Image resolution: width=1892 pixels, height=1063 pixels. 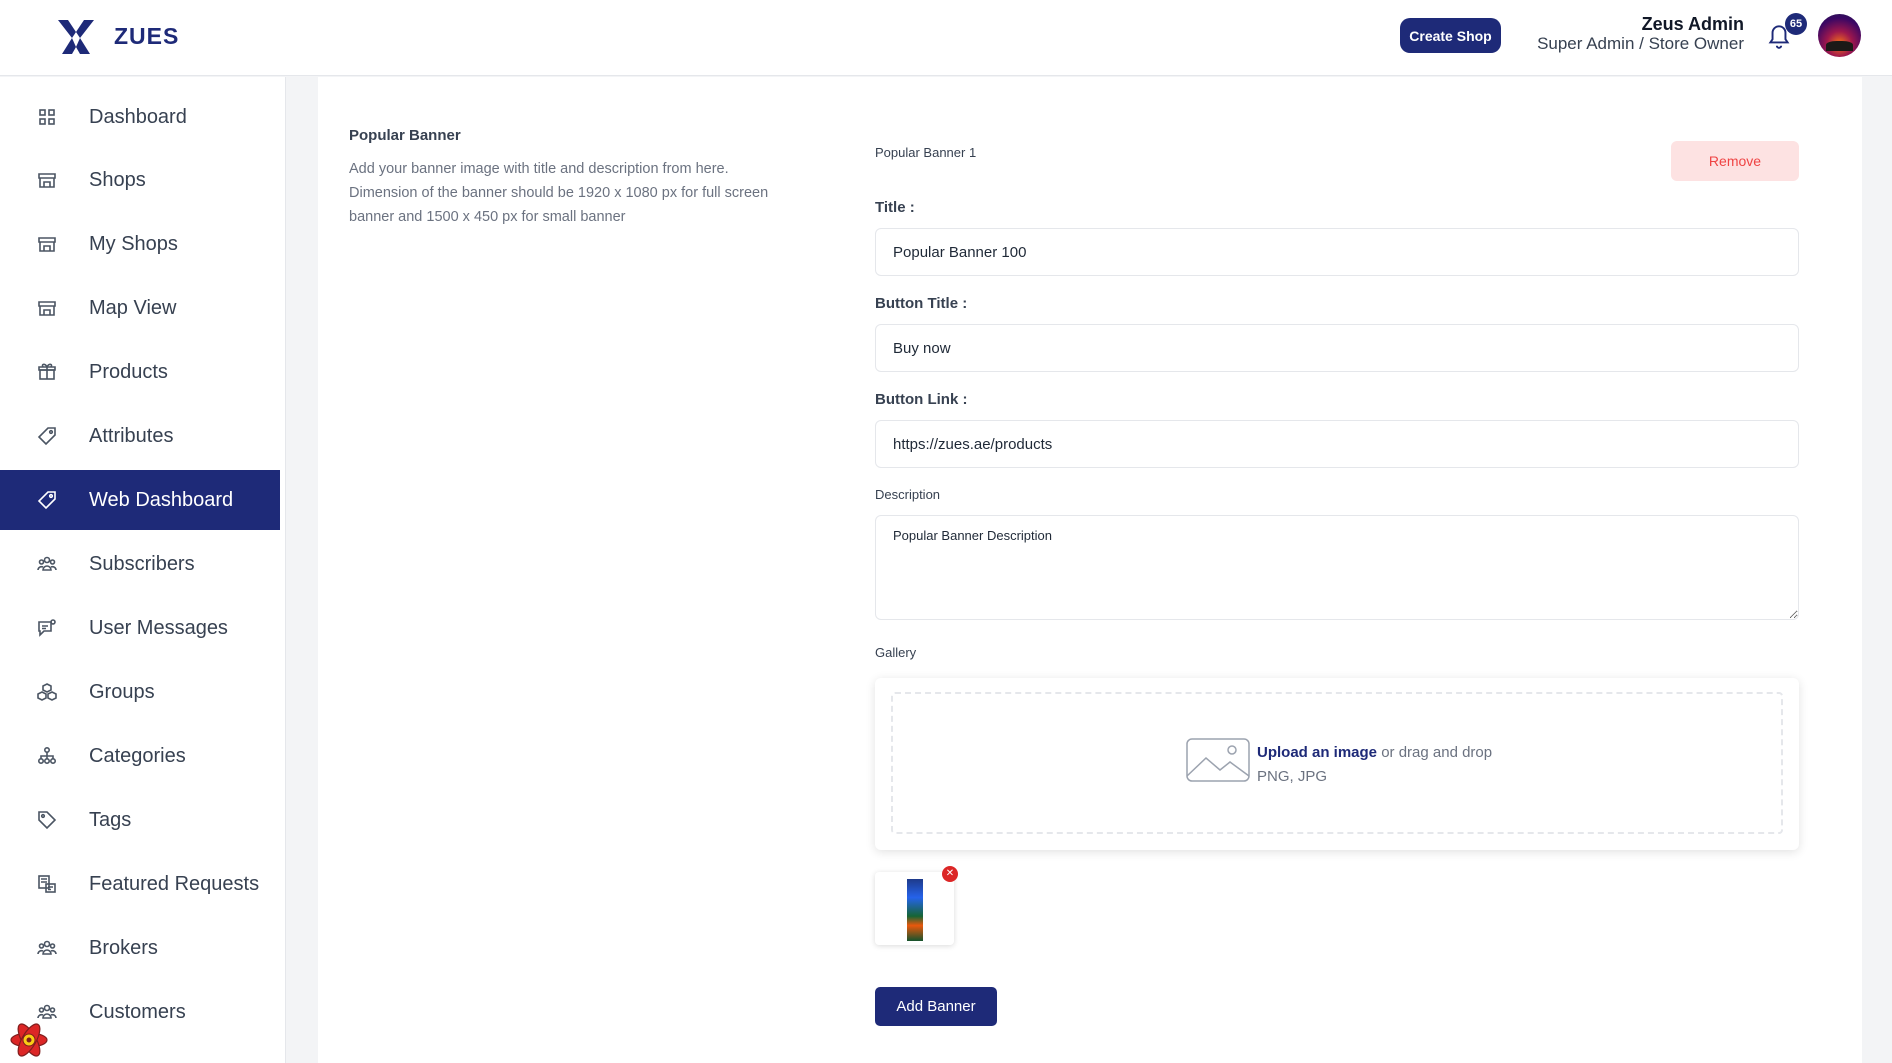 I want to click on description-field: Popular Banner Description, so click(x=1337, y=567).